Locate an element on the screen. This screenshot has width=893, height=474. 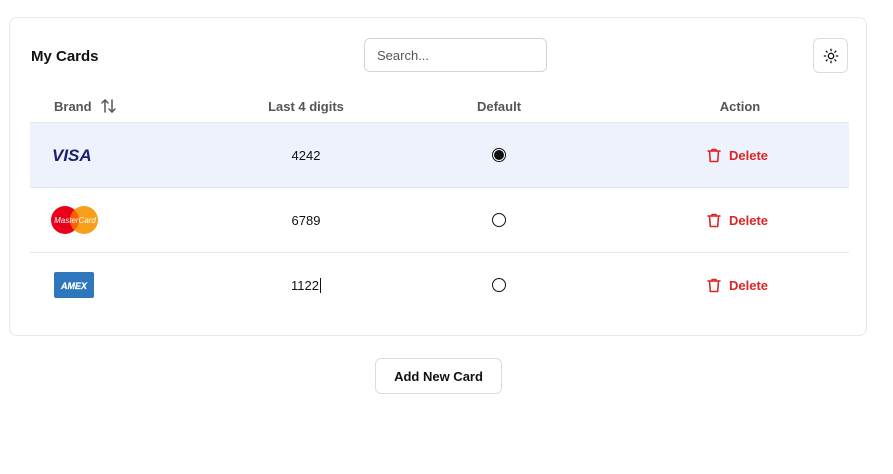
brand-logo-visa: VISA is located at coordinates (80, 155).